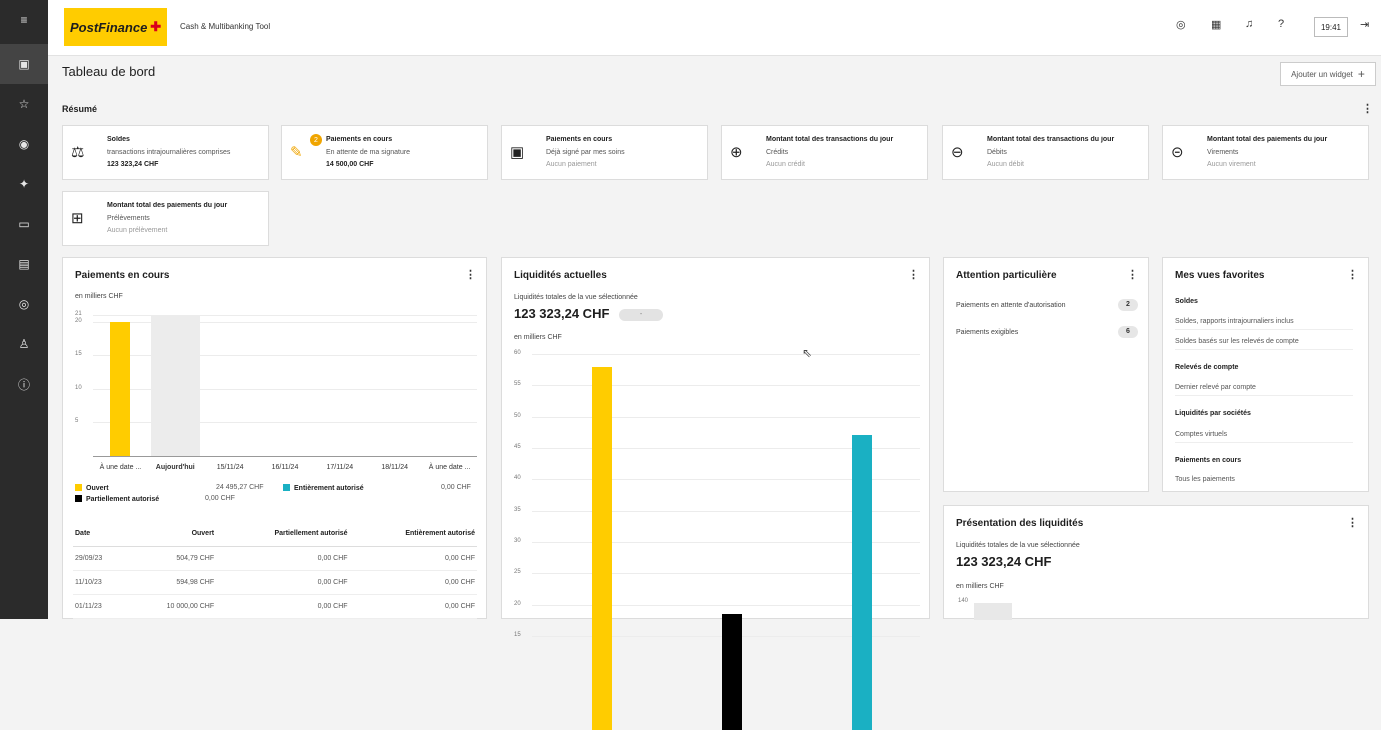 Image resolution: width=1381 pixels, height=730 pixels. What do you see at coordinates (169, 152) in the screenshot?
I see `kpi-subtitle: transactions intrajournalières comprises` at bounding box center [169, 152].